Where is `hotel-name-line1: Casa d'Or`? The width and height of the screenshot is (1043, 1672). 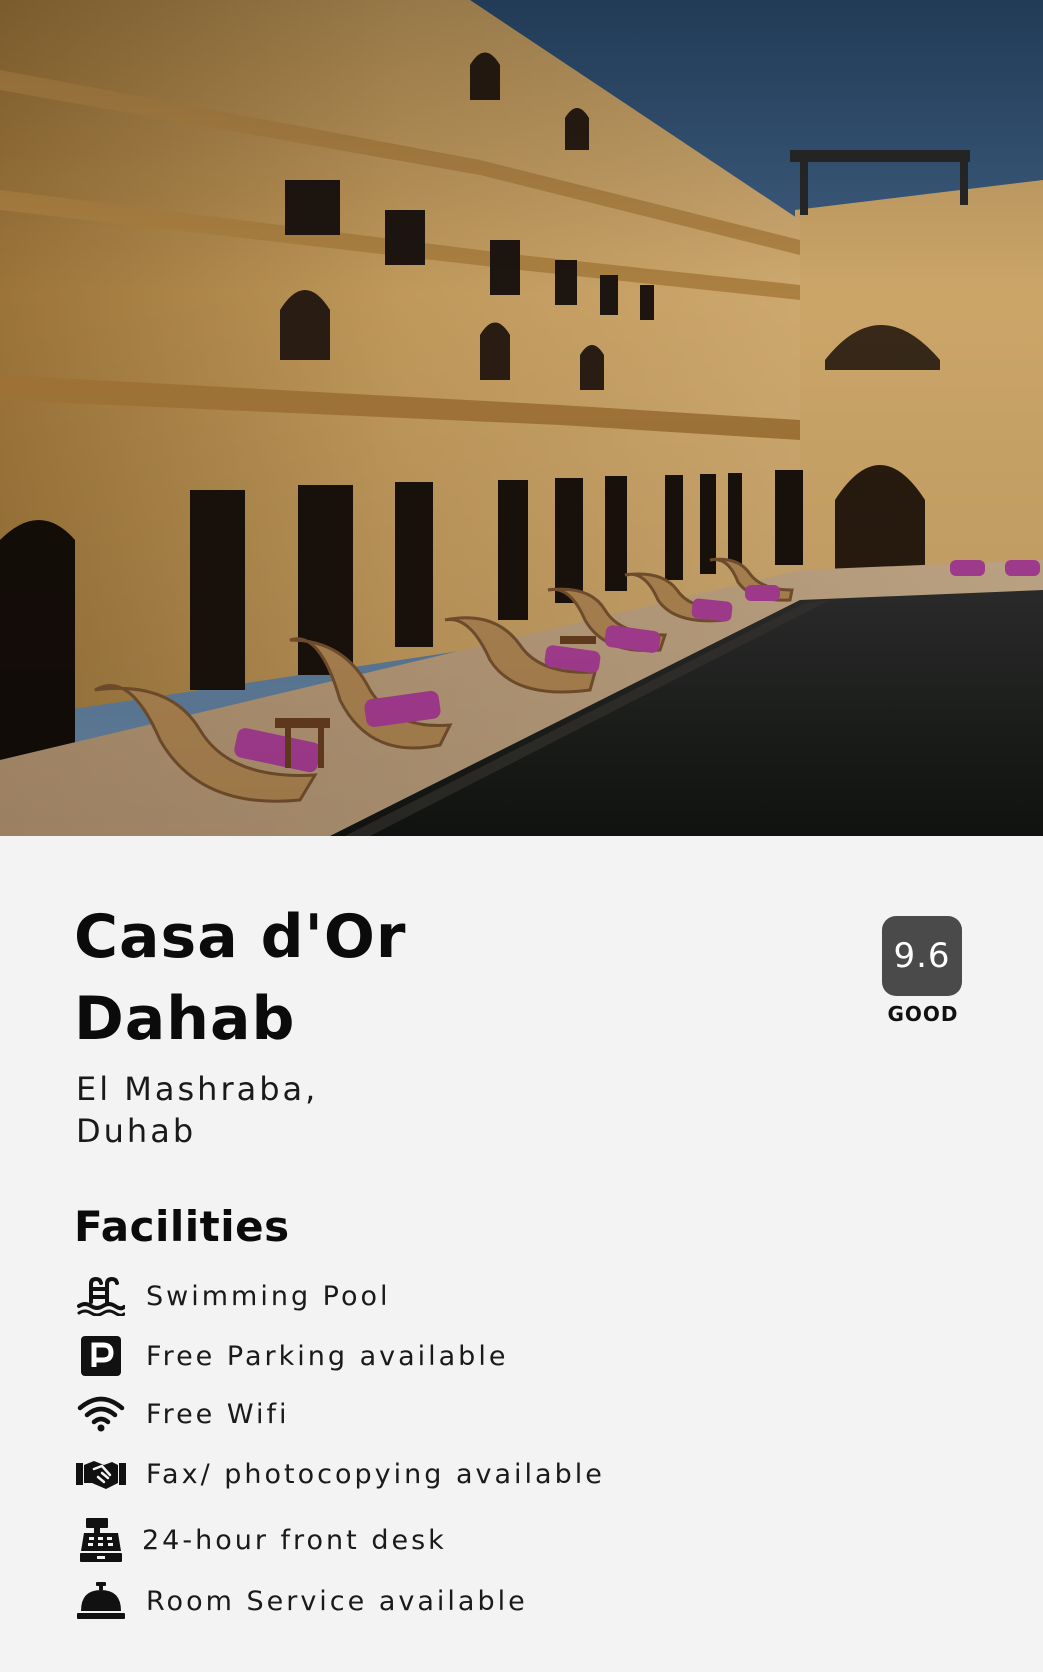 hotel-name-line1: Casa d'Or is located at coordinates (240, 937).